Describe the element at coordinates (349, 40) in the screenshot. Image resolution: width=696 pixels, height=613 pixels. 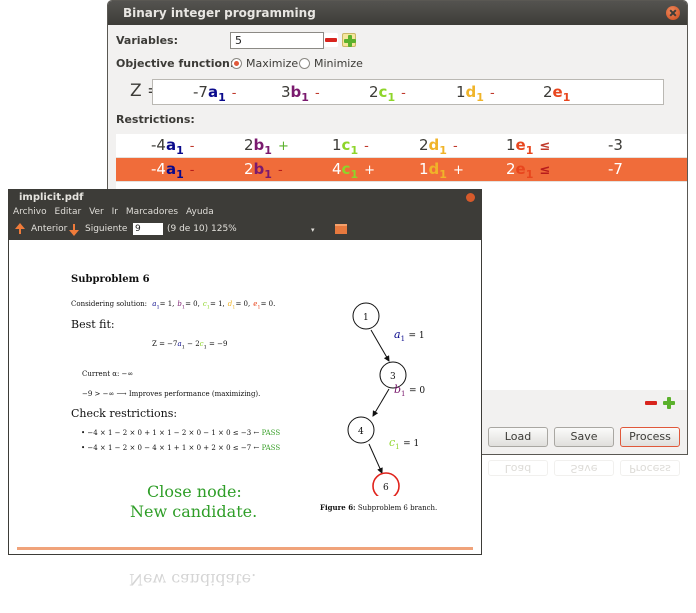
I see `add-variable-icon` at that location.